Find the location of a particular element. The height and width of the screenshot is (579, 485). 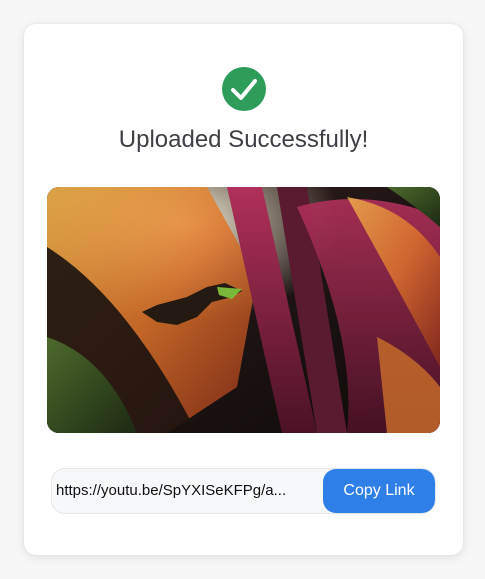

share-link-input is located at coordinates (188, 491).